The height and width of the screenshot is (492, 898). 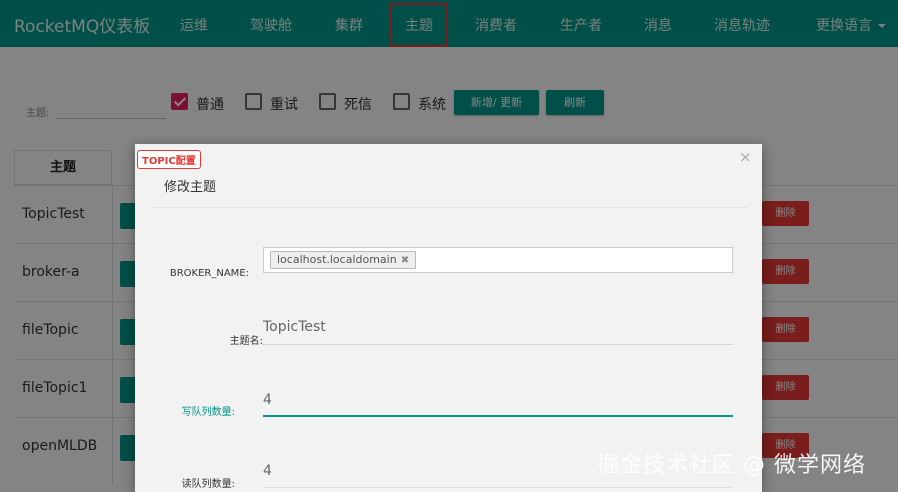 I want to click on topic-name-label: 主题名:, so click(x=246, y=341).